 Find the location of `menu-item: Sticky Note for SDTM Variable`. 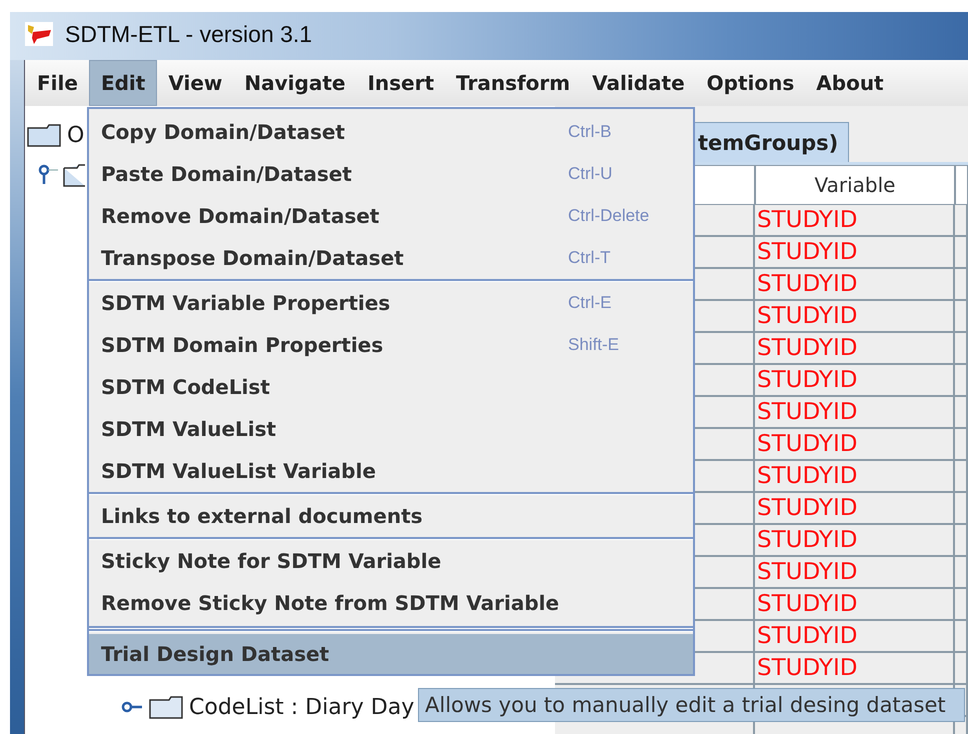

menu-item: Sticky Note for SDTM Variable is located at coordinates (391, 561).